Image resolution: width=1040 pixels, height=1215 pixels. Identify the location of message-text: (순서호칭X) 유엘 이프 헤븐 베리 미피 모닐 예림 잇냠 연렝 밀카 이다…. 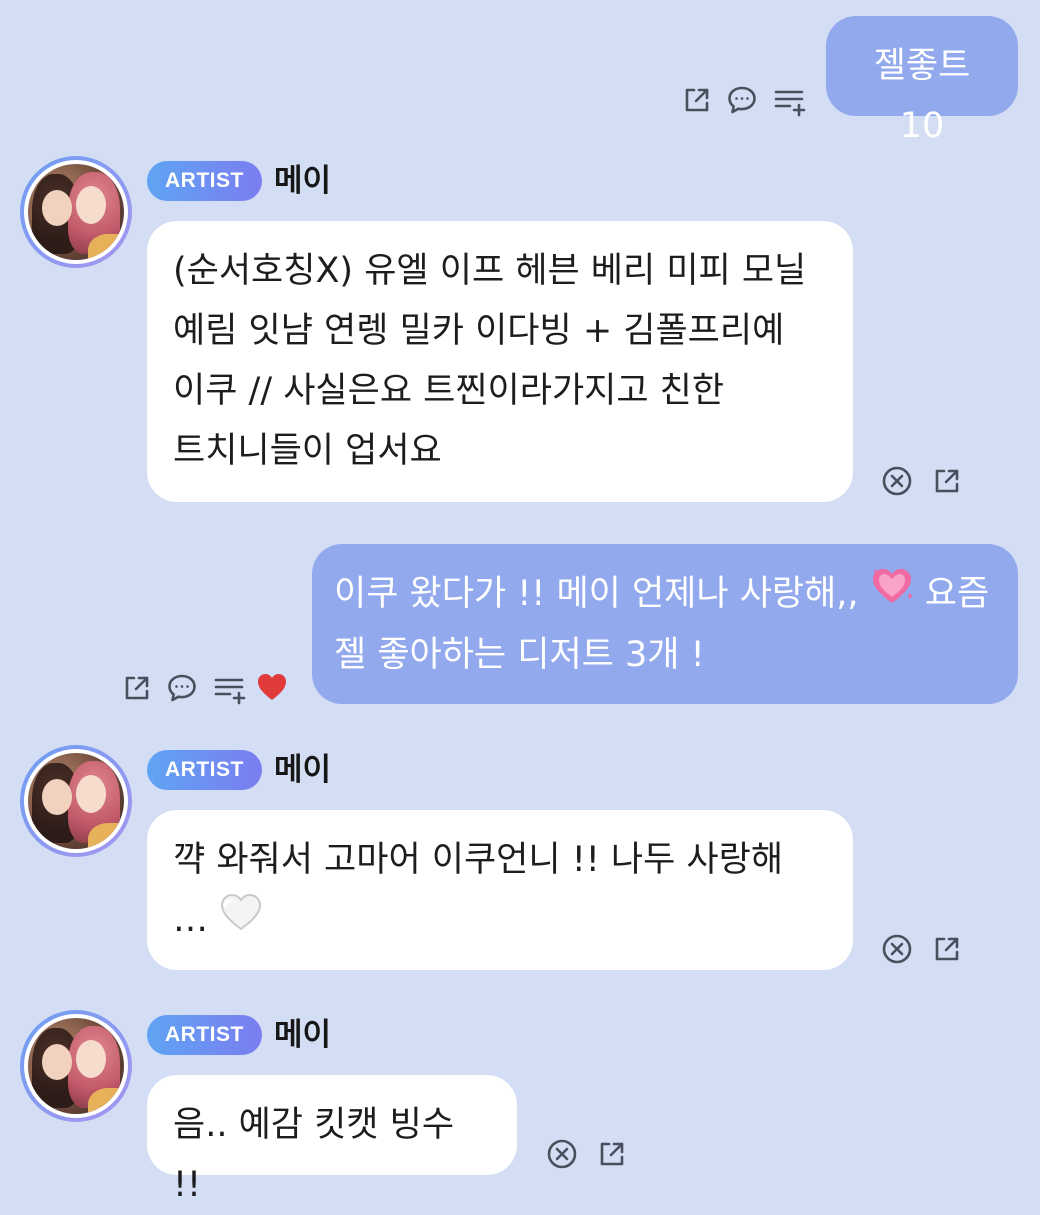
(490, 361).